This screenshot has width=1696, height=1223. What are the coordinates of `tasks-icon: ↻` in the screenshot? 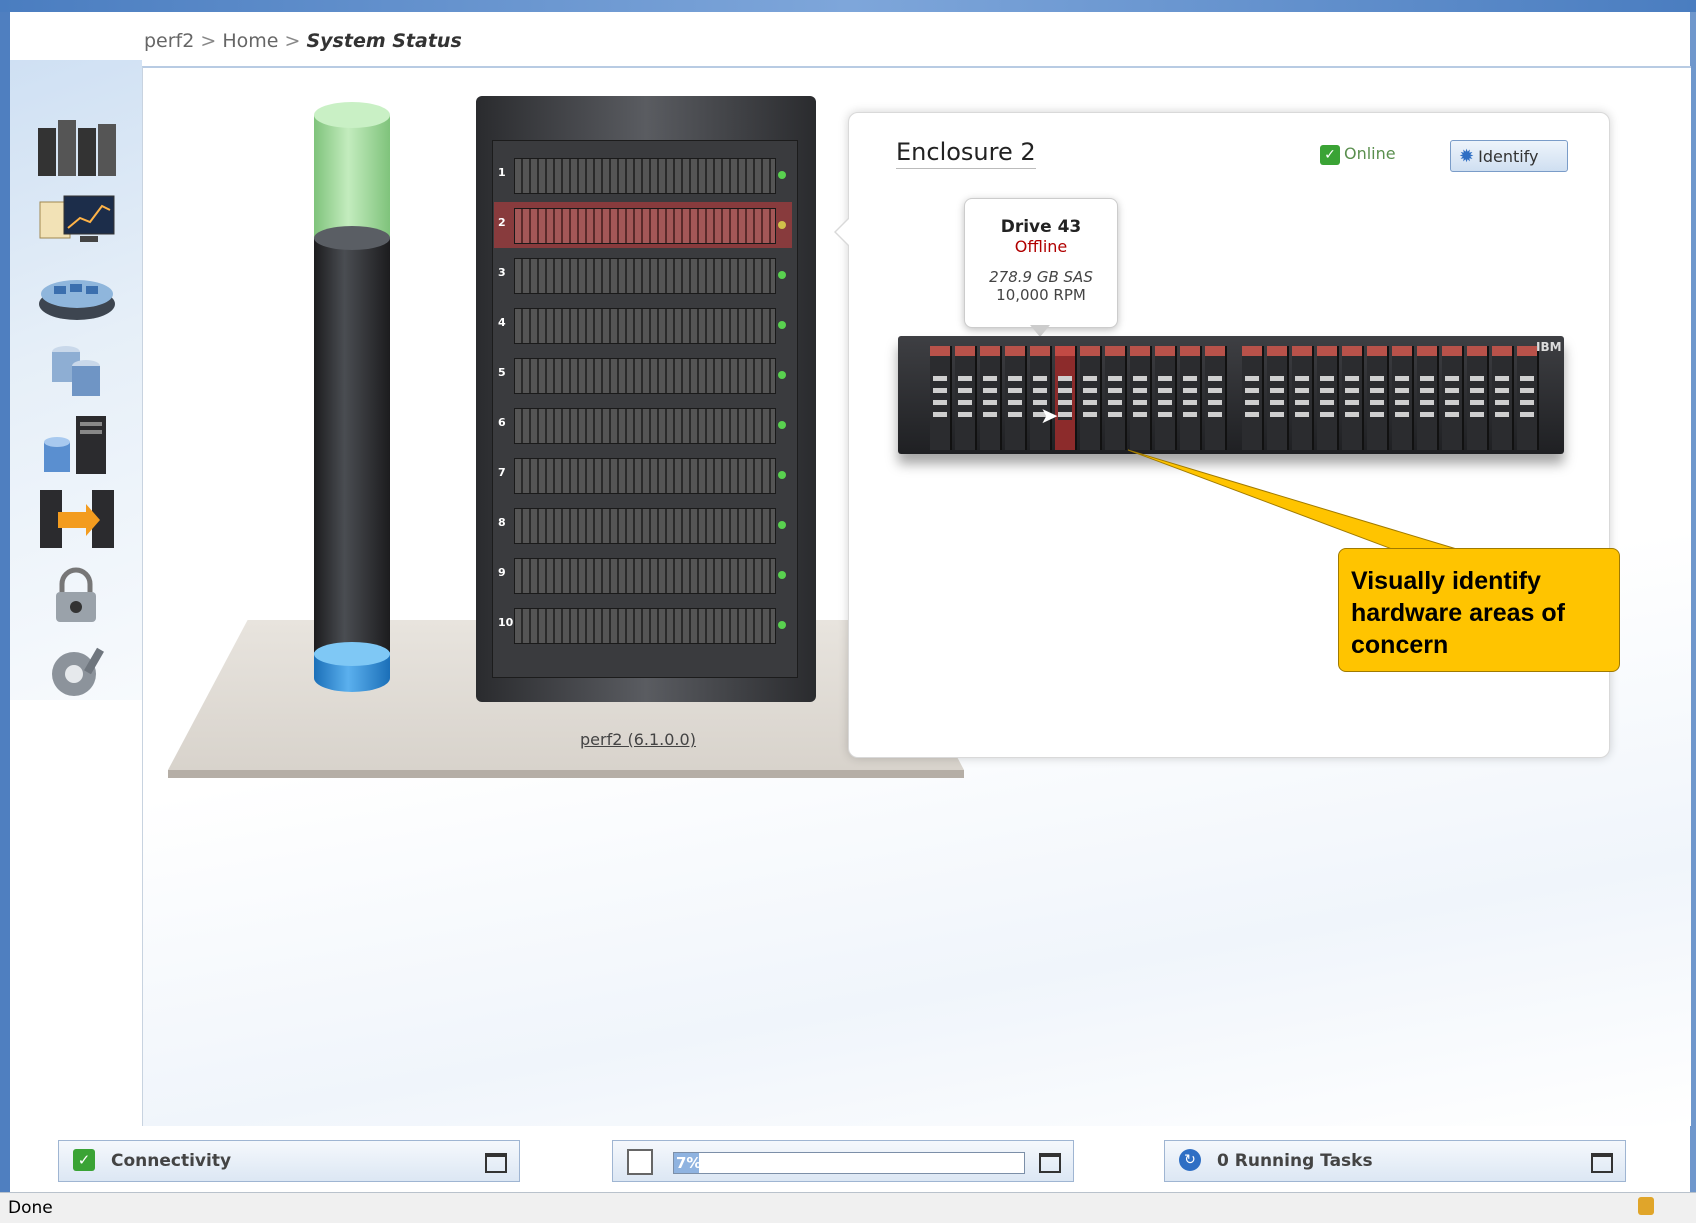 It's located at (1190, 1160).